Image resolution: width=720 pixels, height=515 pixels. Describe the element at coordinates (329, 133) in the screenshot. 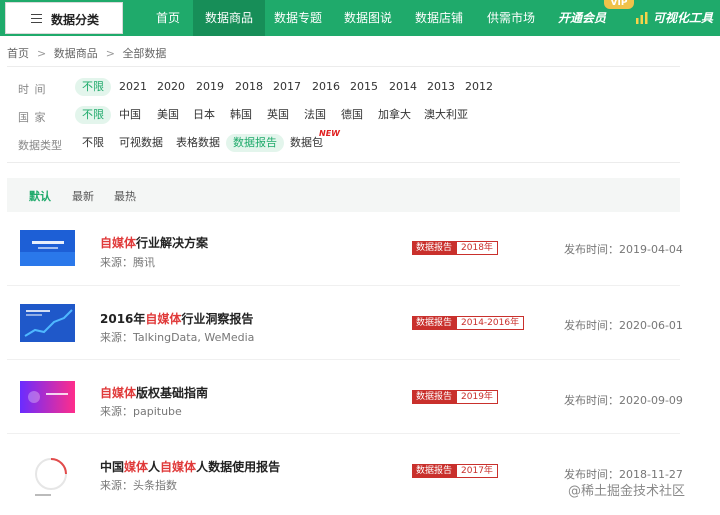

I see `new-badge: NEW` at that location.